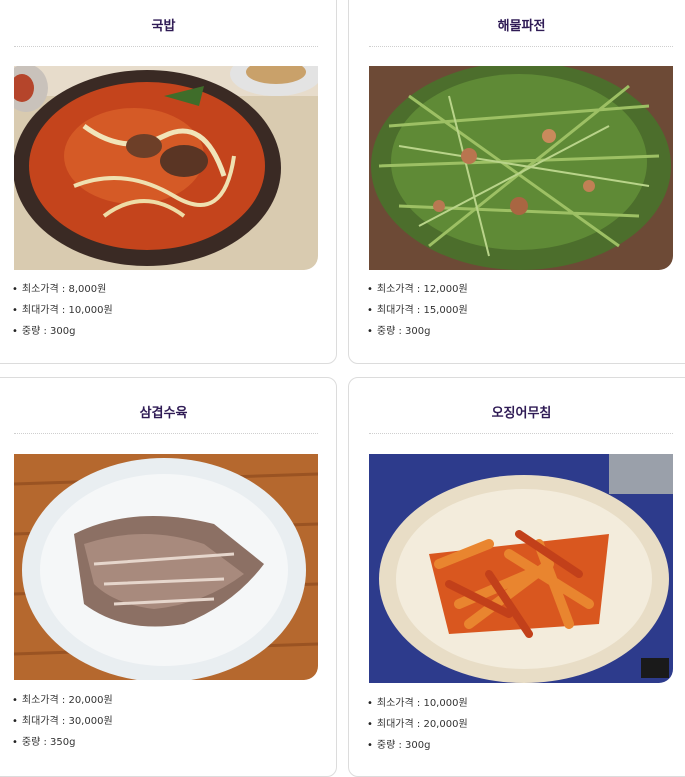 The height and width of the screenshot is (777, 685). I want to click on spec-value: 12,000원, so click(445, 289).